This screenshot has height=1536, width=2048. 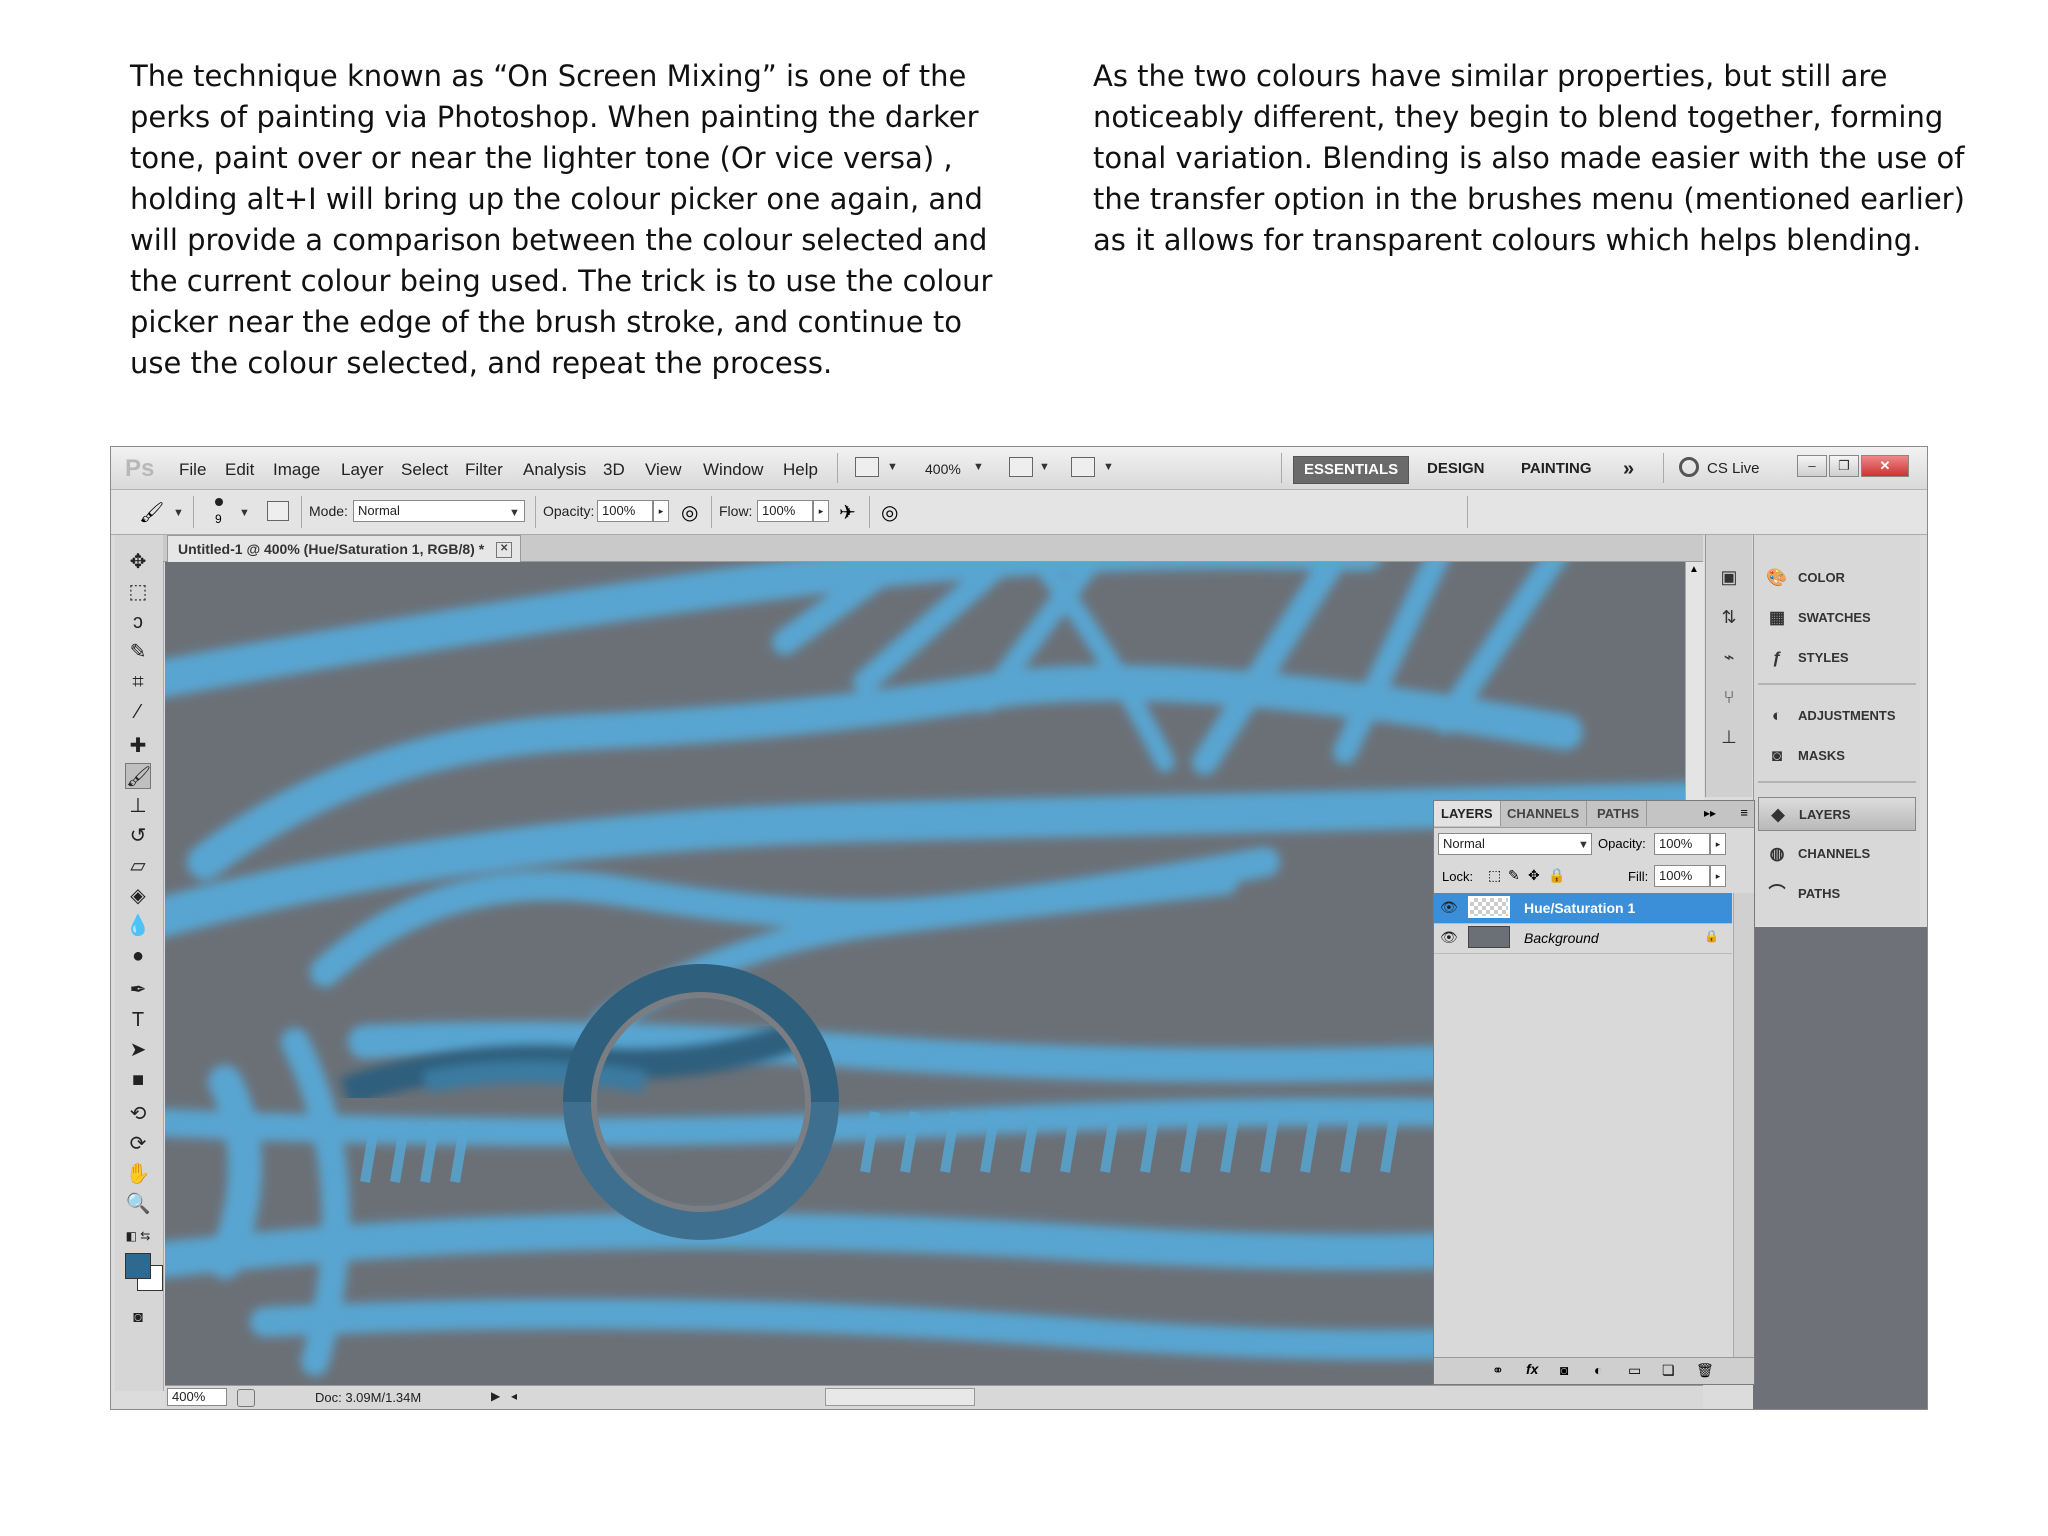 What do you see at coordinates (1837, 658) in the screenshot?
I see `panel-styles: ƒ STYLES` at bounding box center [1837, 658].